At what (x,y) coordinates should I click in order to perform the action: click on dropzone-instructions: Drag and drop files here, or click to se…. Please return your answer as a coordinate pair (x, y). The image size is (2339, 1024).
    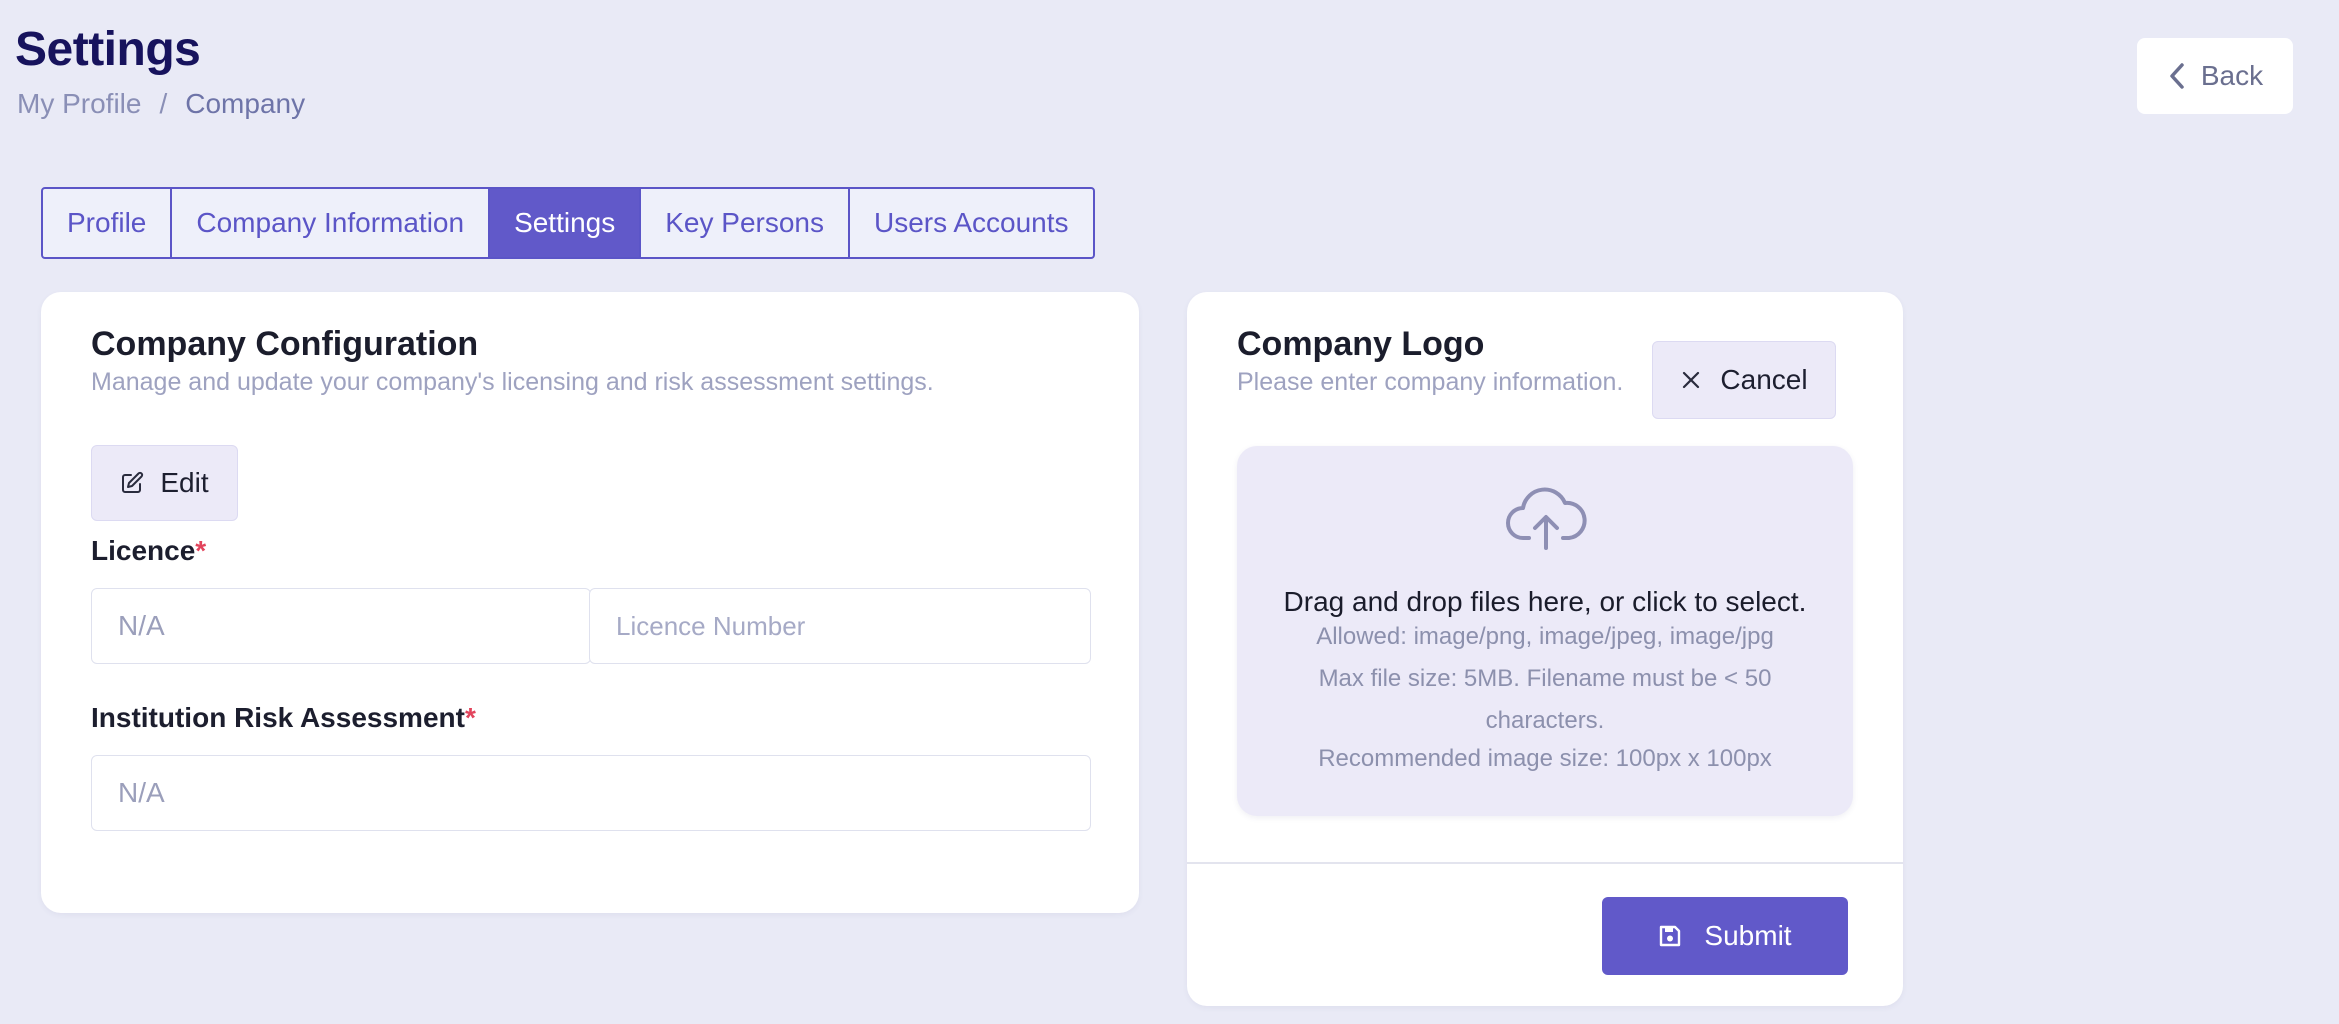
    Looking at the image, I should click on (1545, 601).